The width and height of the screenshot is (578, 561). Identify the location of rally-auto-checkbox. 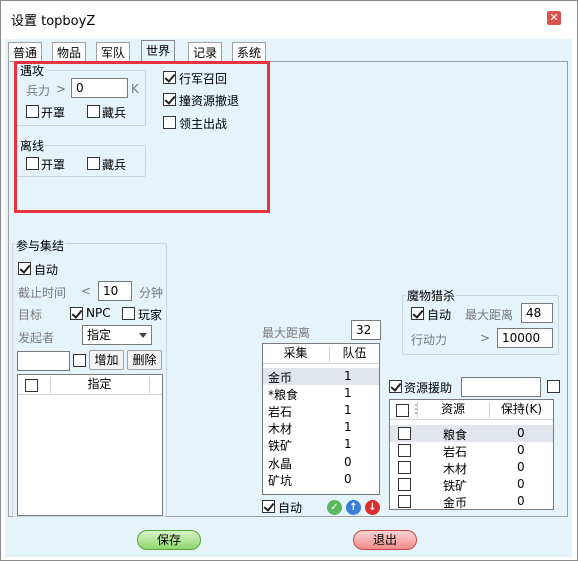
(24, 268).